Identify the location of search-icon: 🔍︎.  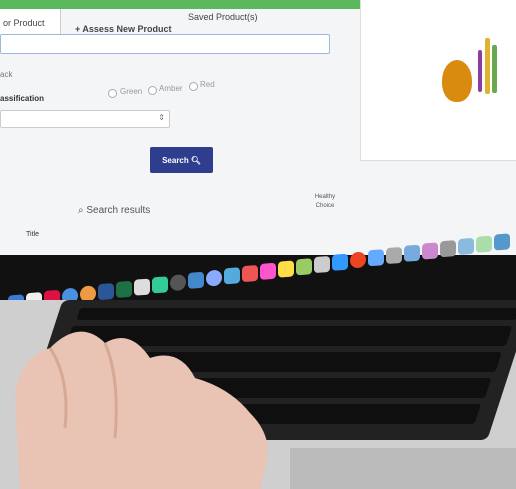
(195, 160).